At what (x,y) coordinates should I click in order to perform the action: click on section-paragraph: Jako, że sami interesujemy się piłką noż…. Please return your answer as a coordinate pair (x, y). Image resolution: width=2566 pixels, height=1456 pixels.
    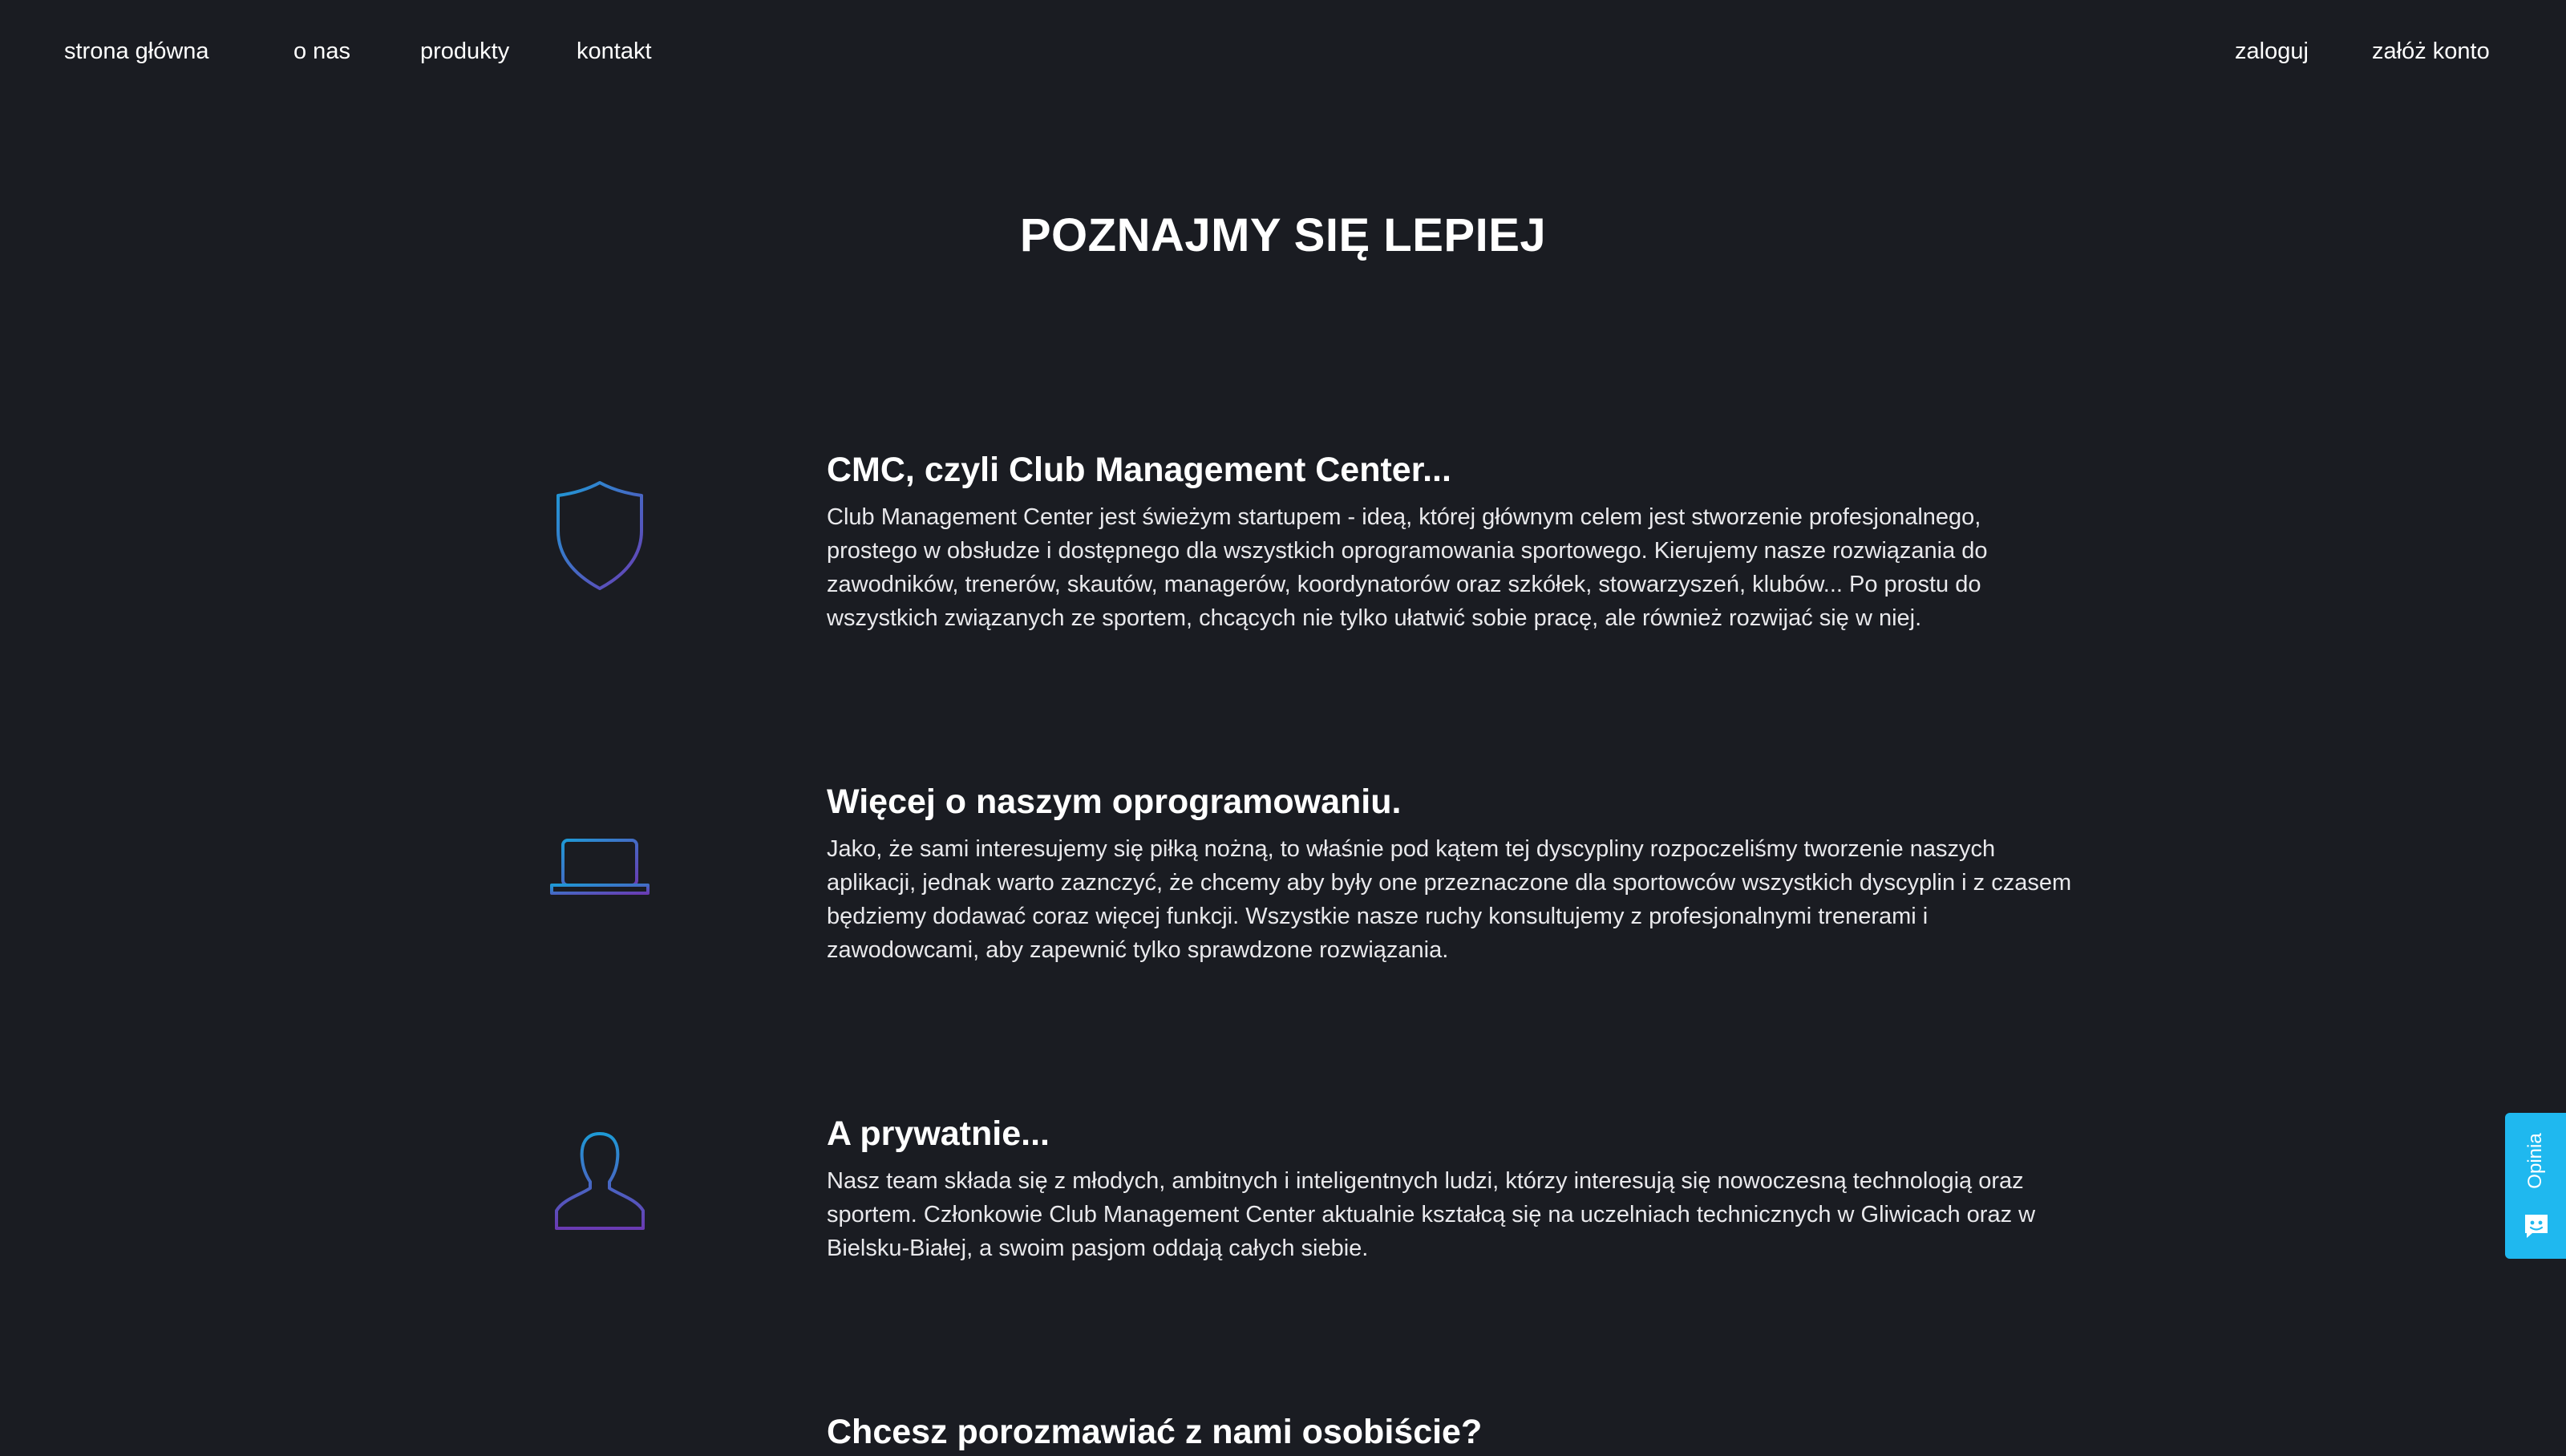
    Looking at the image, I should click on (1508, 899).